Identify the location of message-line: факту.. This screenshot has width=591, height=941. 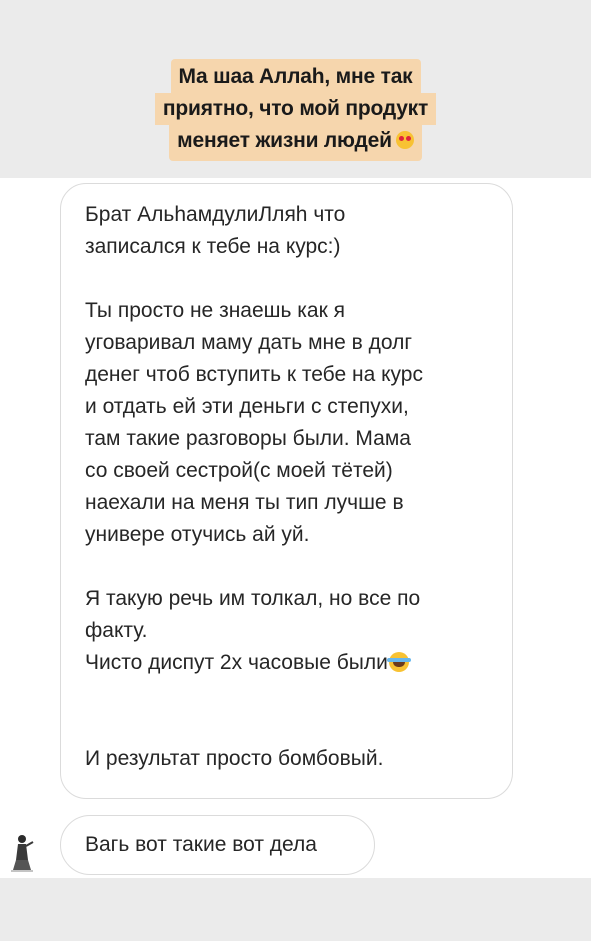
(116, 630).